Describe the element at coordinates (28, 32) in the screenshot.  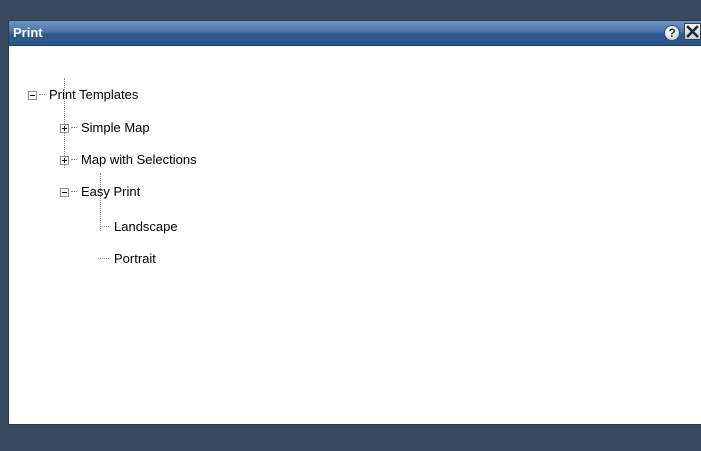
I see `window-title: Print` at that location.